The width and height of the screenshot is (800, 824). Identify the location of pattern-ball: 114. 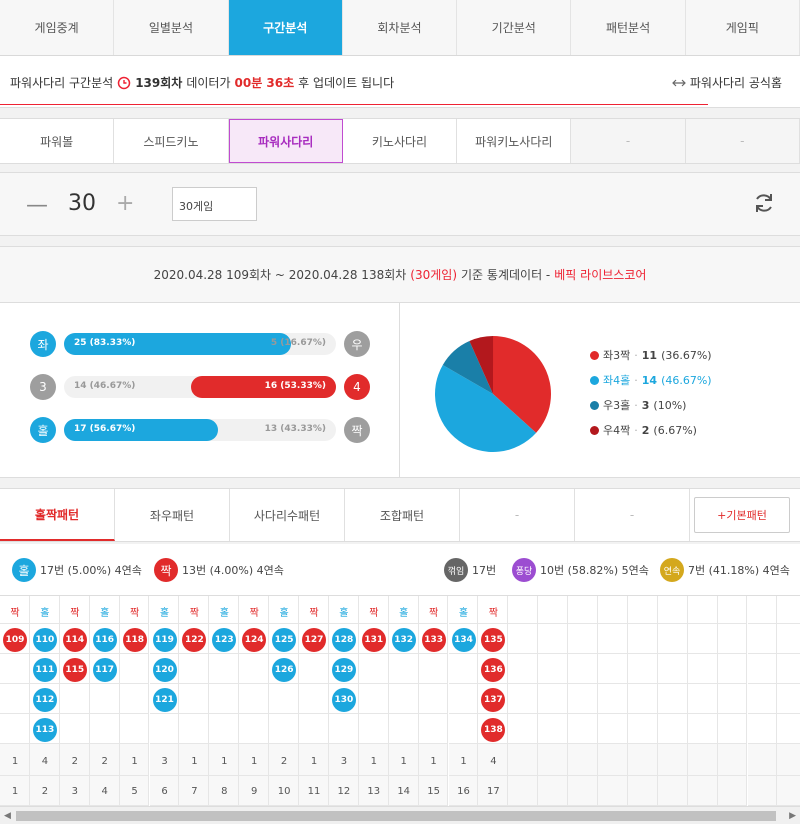
(74, 640).